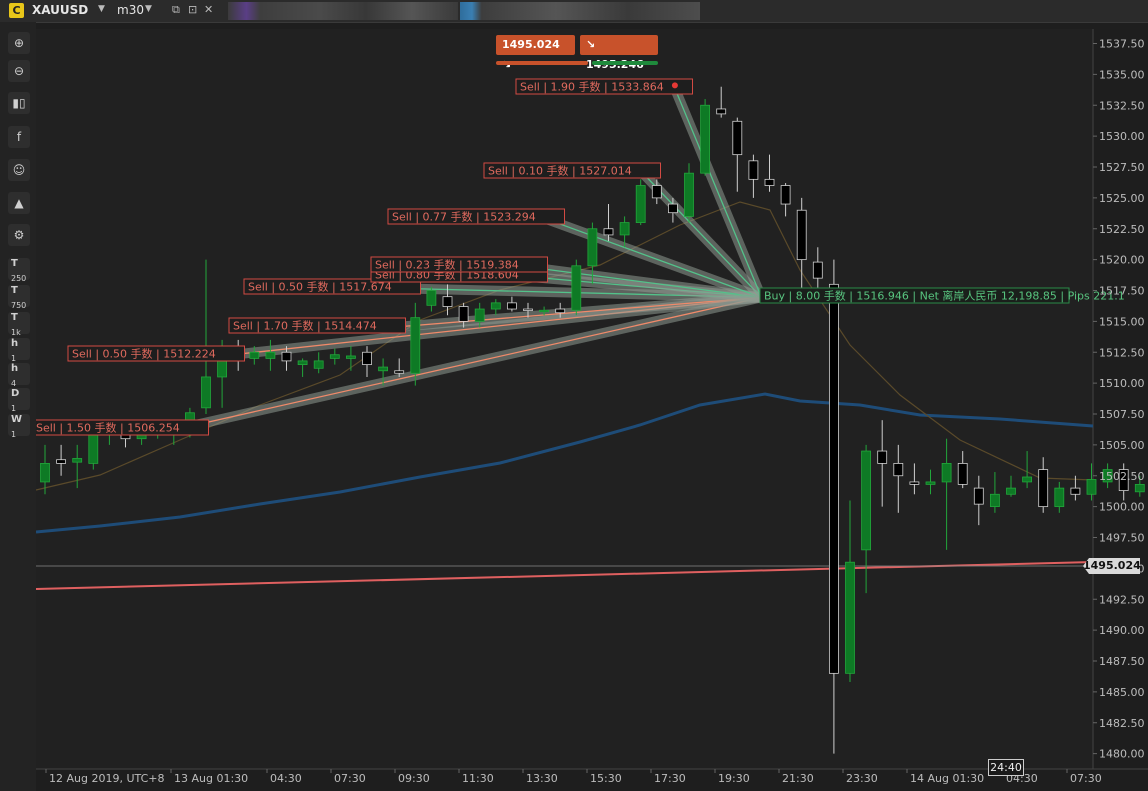 Image resolution: width=1148 pixels, height=791 pixels. What do you see at coordinates (414, 778) in the screenshot?
I see `x-tick-label: 09:30` at bounding box center [414, 778].